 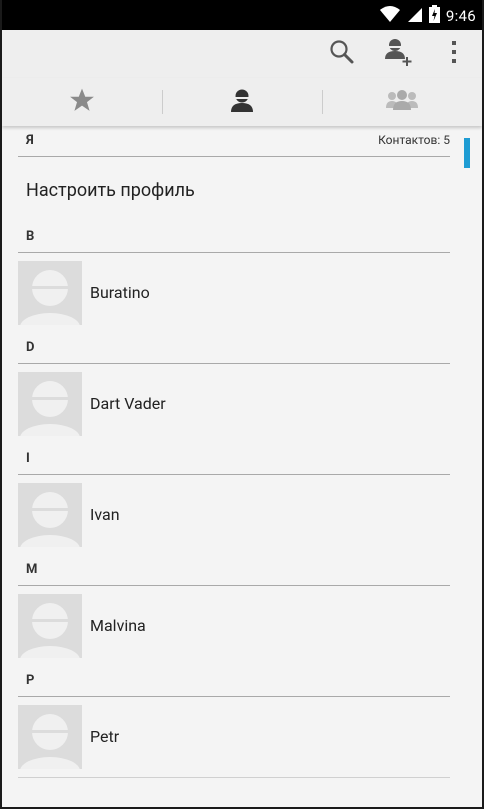 I want to click on contact-item: Malvina, so click(x=234, y=626).